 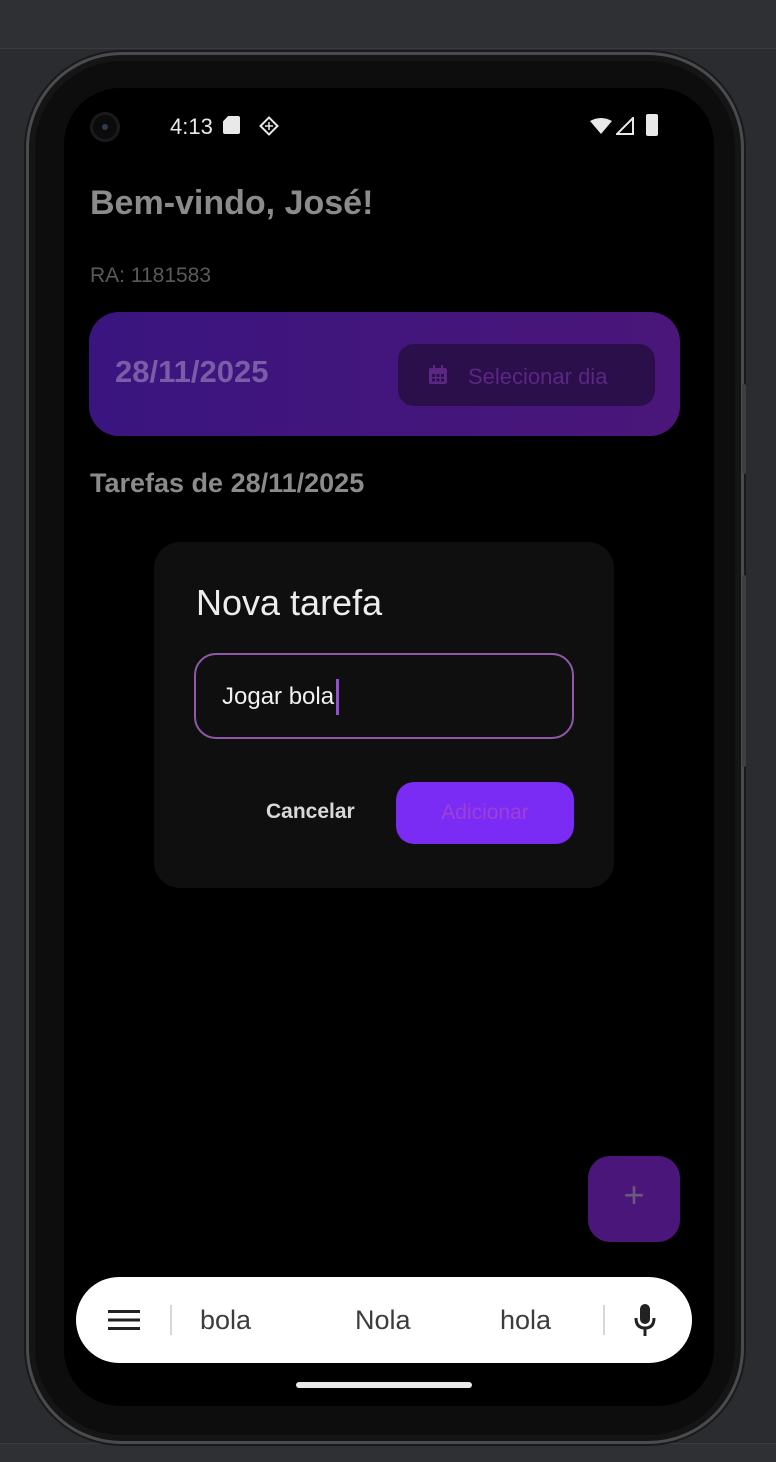 I want to click on power-button, so click(x=744, y=429).